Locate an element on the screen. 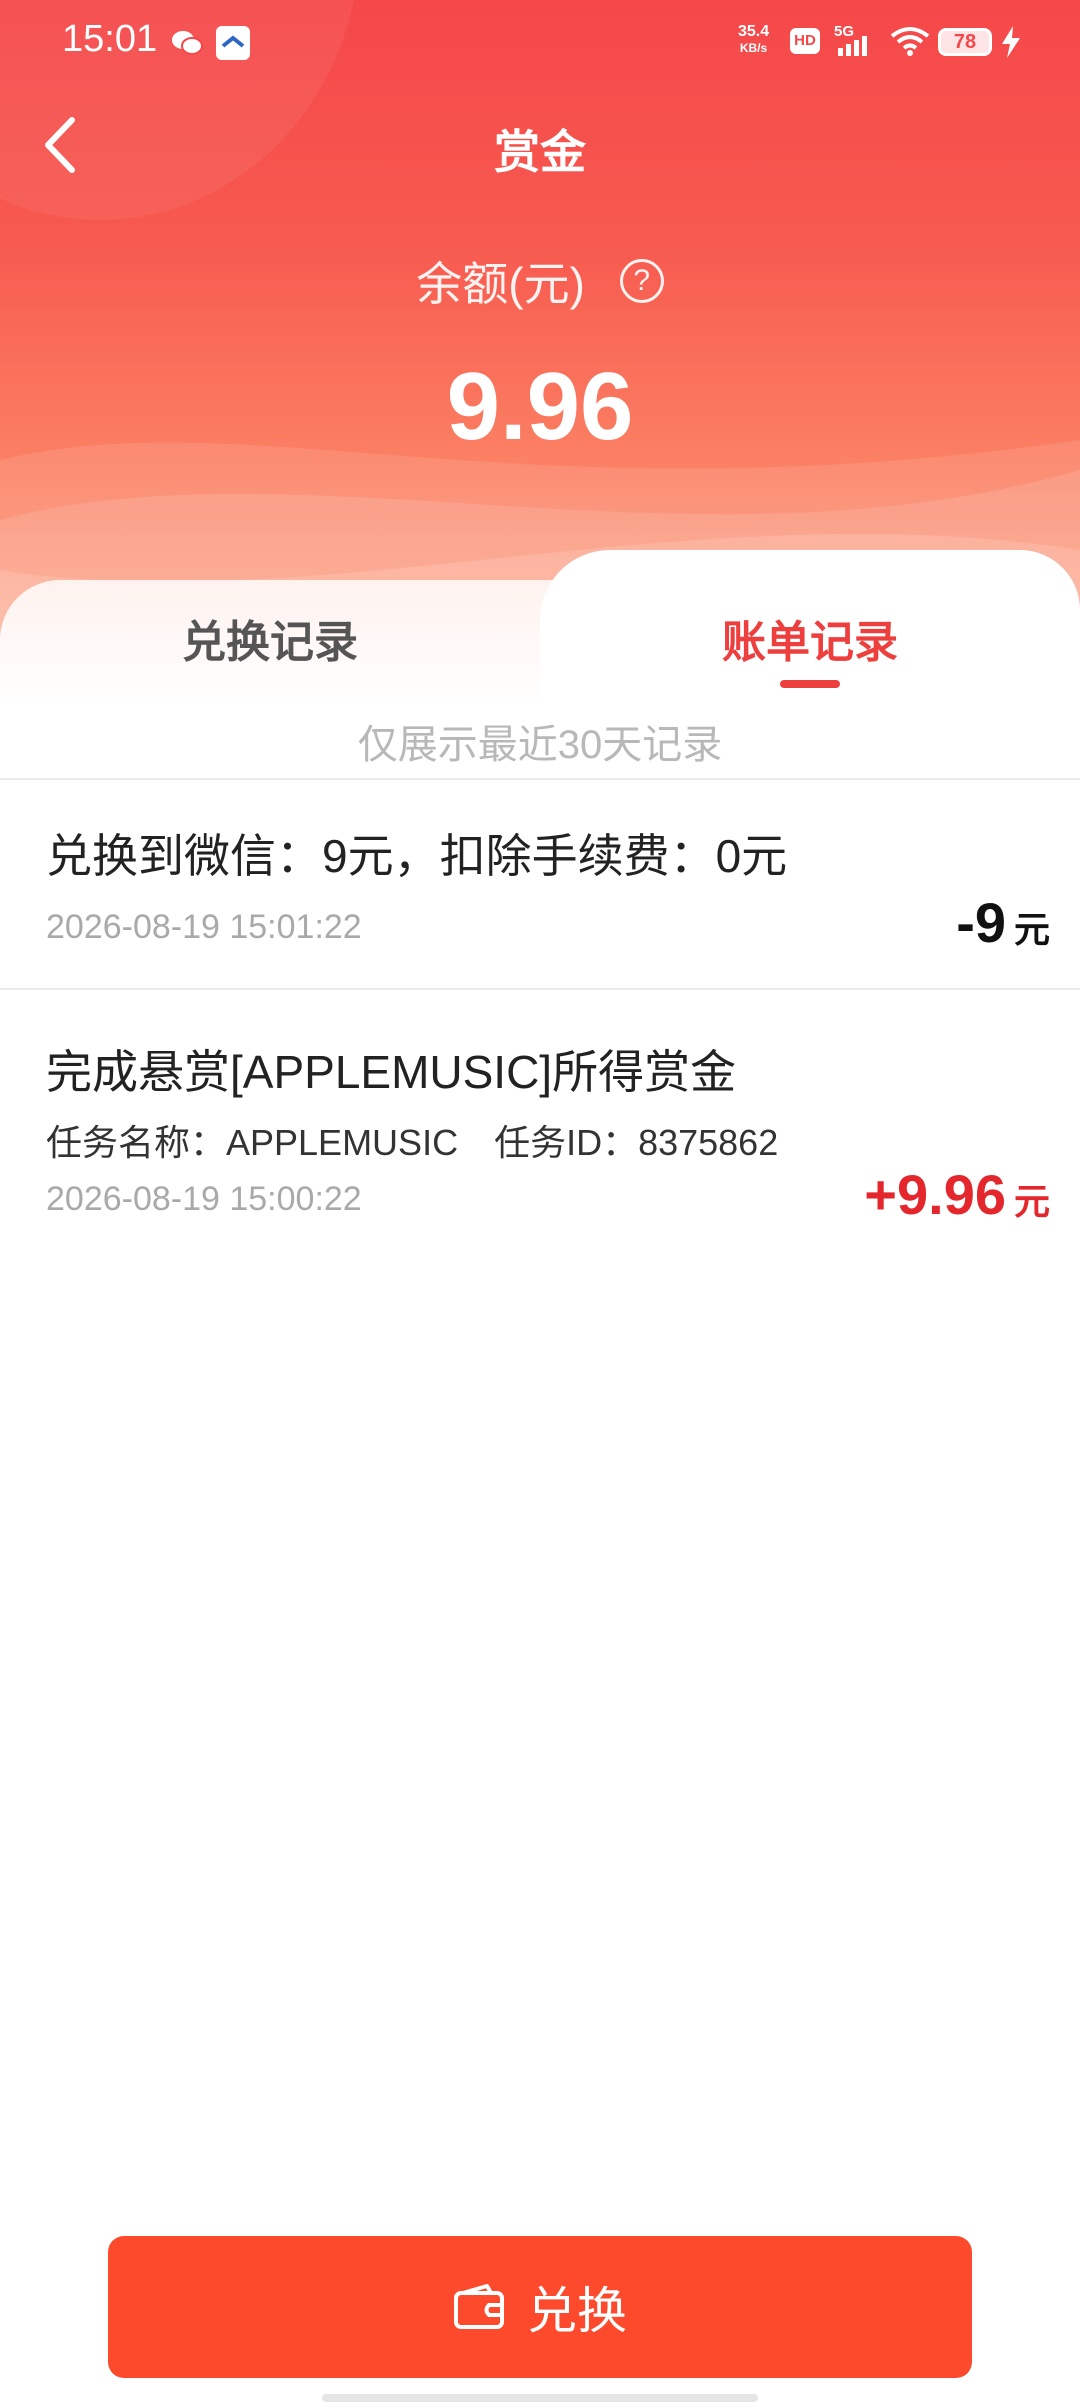 The height and width of the screenshot is (2408, 1080). record-tabs: 兑换记录 账单记录 is located at coordinates (540, 625).